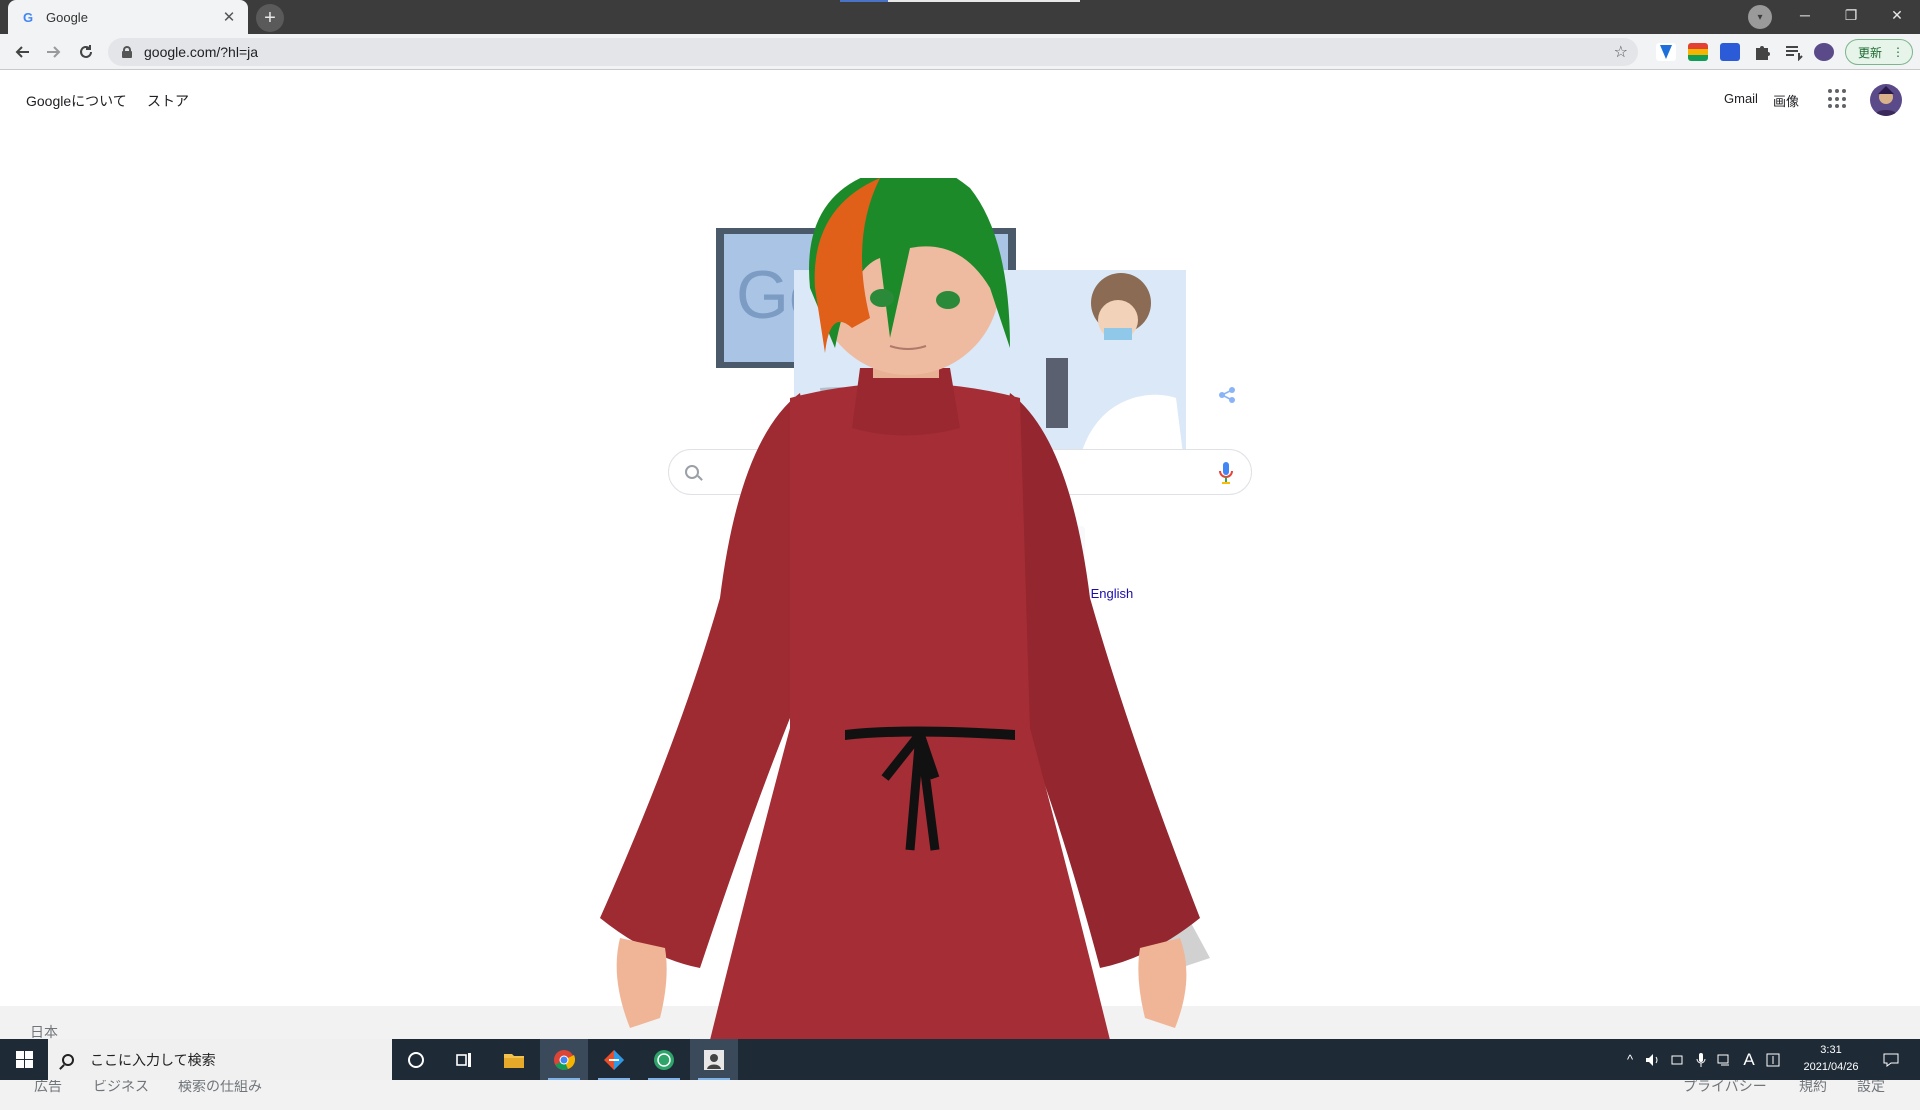 The width and height of the screenshot is (1920, 1110). What do you see at coordinates (1730, 52) in the screenshot?
I see `extension-window-icon` at bounding box center [1730, 52].